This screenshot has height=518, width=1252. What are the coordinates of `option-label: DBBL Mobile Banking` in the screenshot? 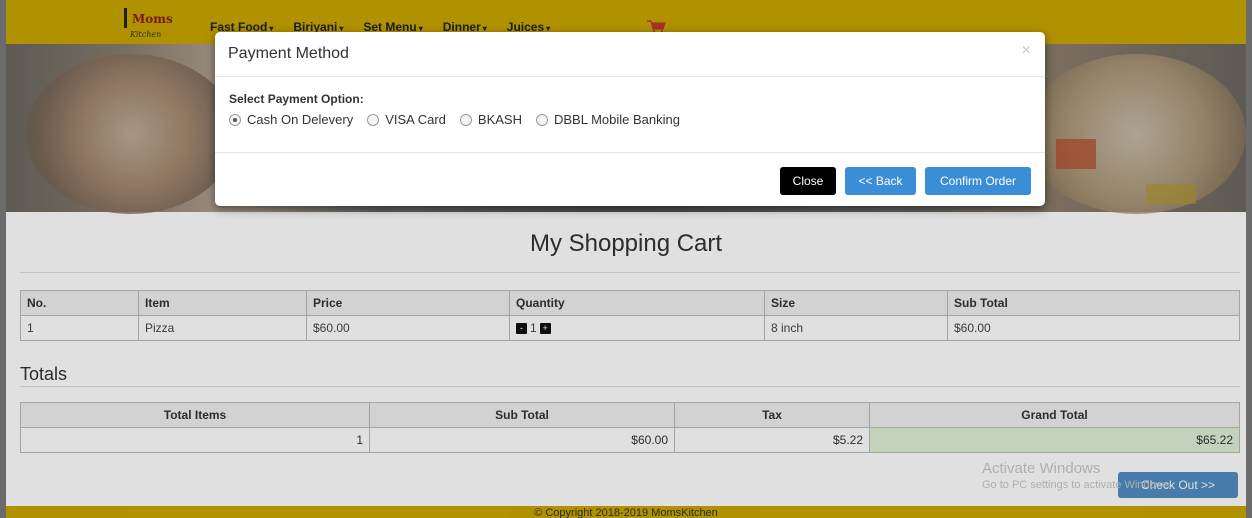 It's located at (617, 119).